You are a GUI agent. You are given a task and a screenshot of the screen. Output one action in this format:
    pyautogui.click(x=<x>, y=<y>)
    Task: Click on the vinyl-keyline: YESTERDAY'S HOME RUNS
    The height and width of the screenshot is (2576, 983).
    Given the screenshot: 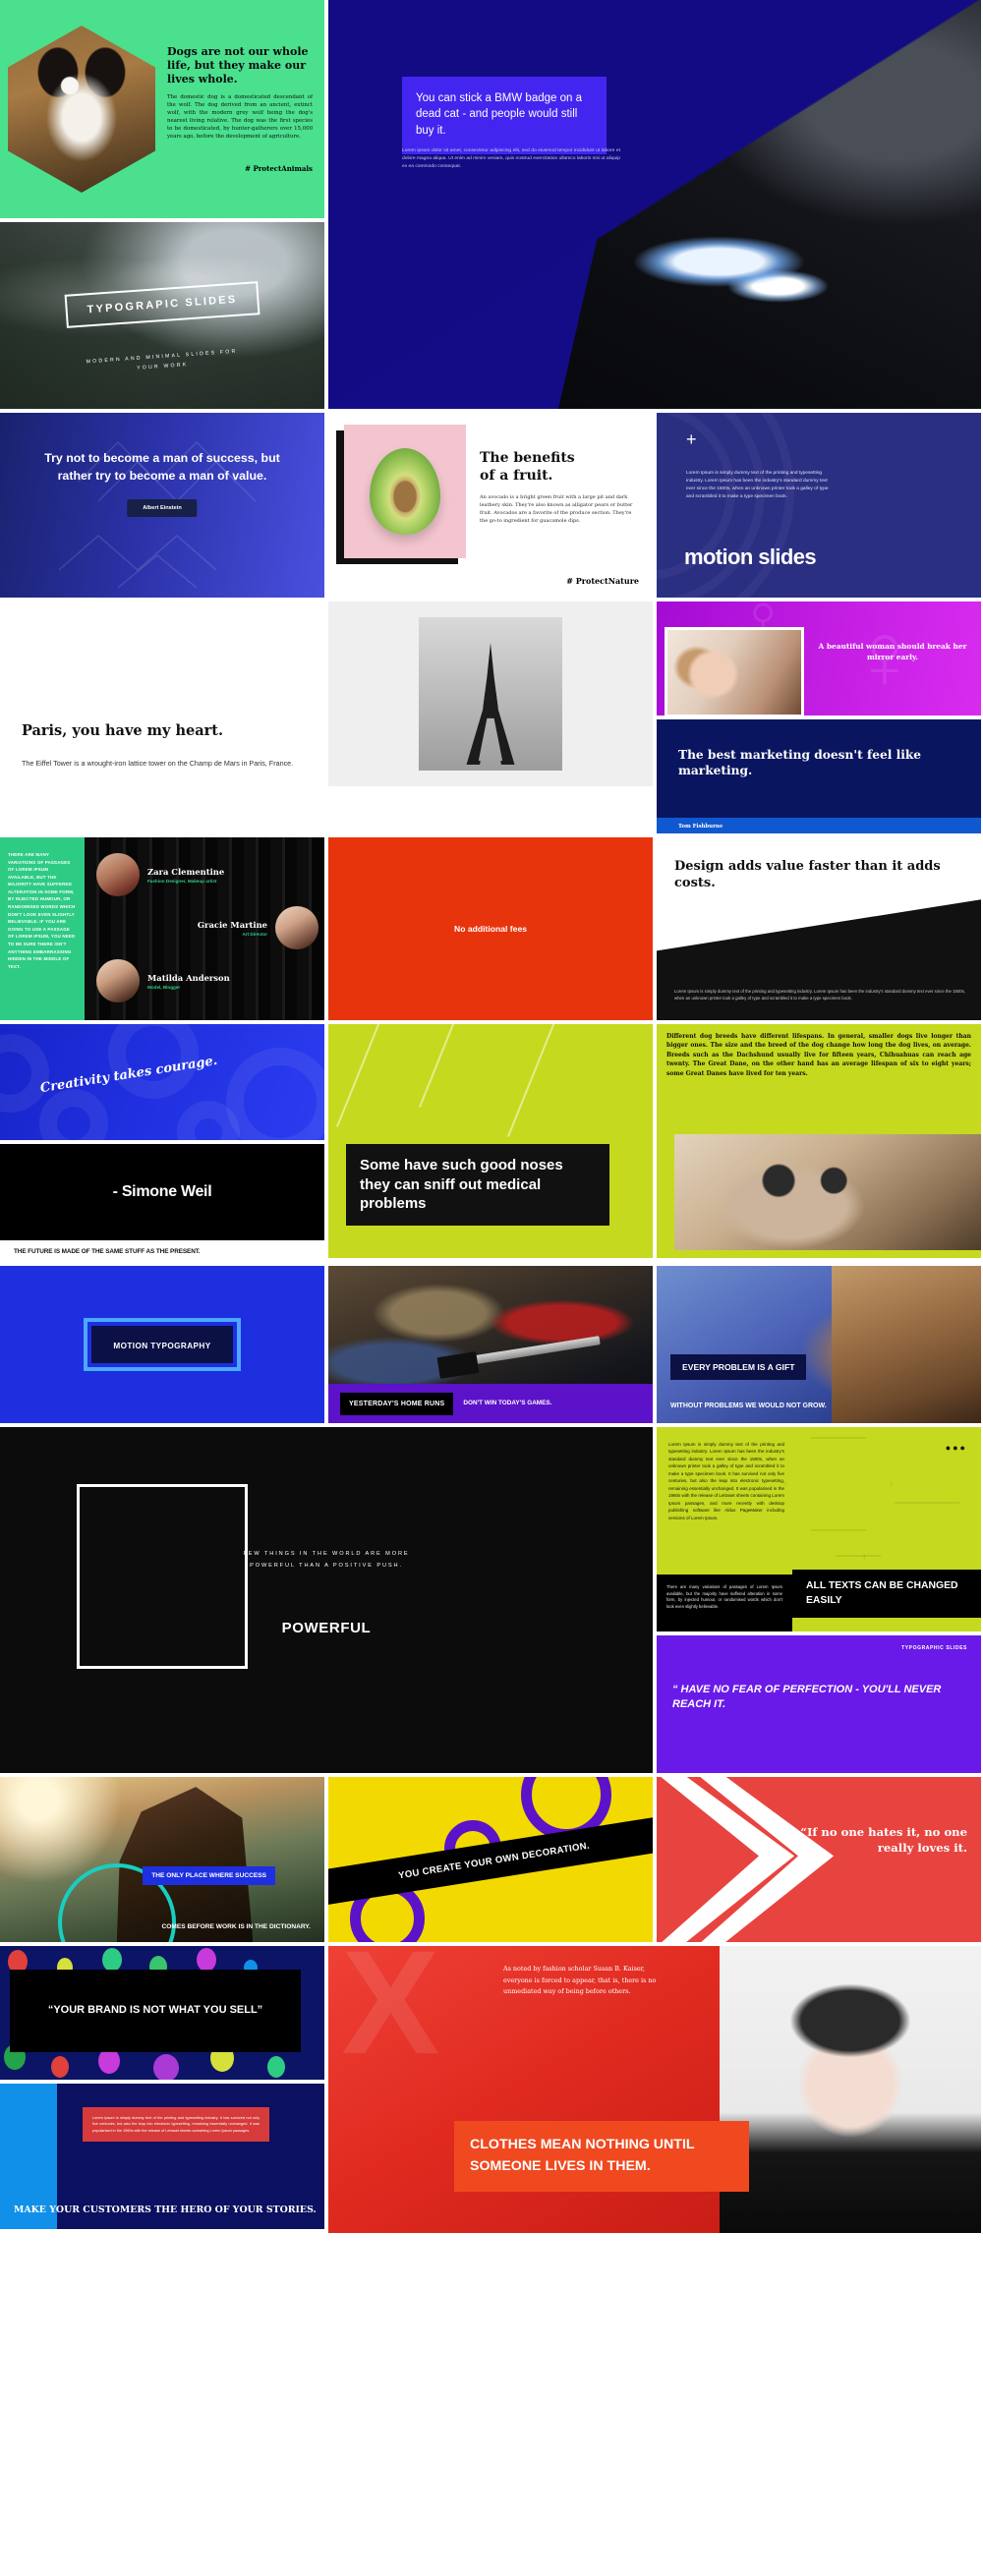 What is the action you would take?
    pyautogui.click(x=397, y=1403)
    